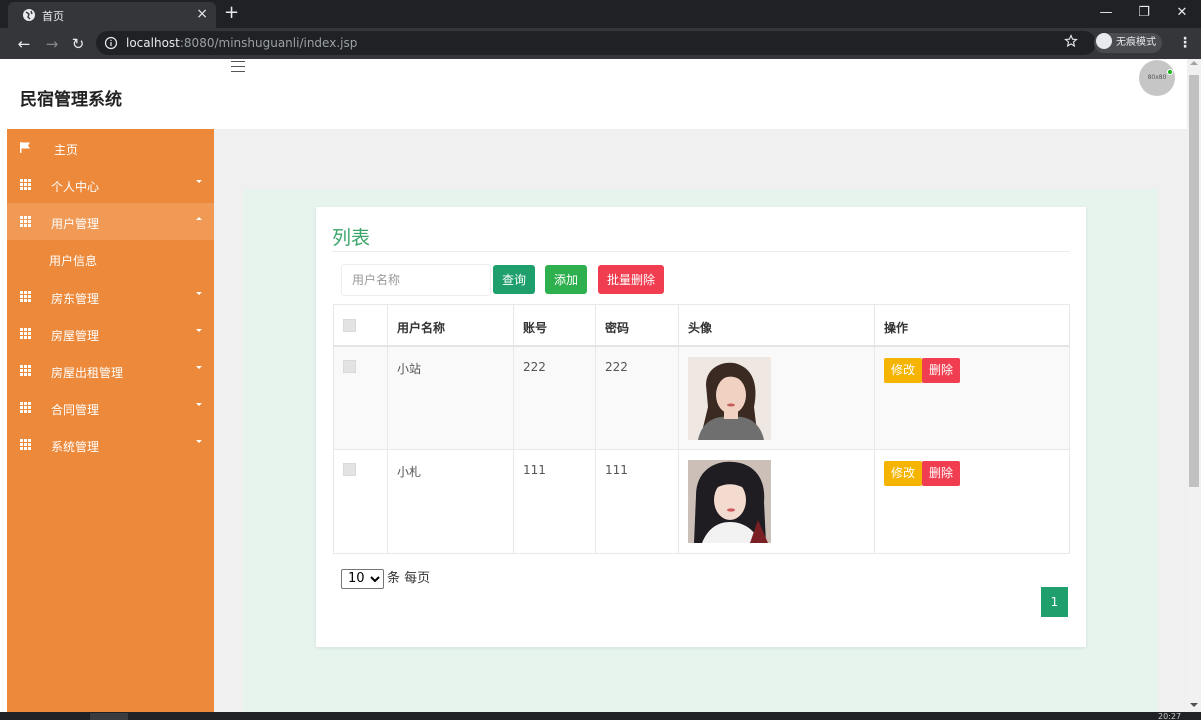 Image resolution: width=1201 pixels, height=721 pixels. I want to click on row-select-cell, so click(360, 397).